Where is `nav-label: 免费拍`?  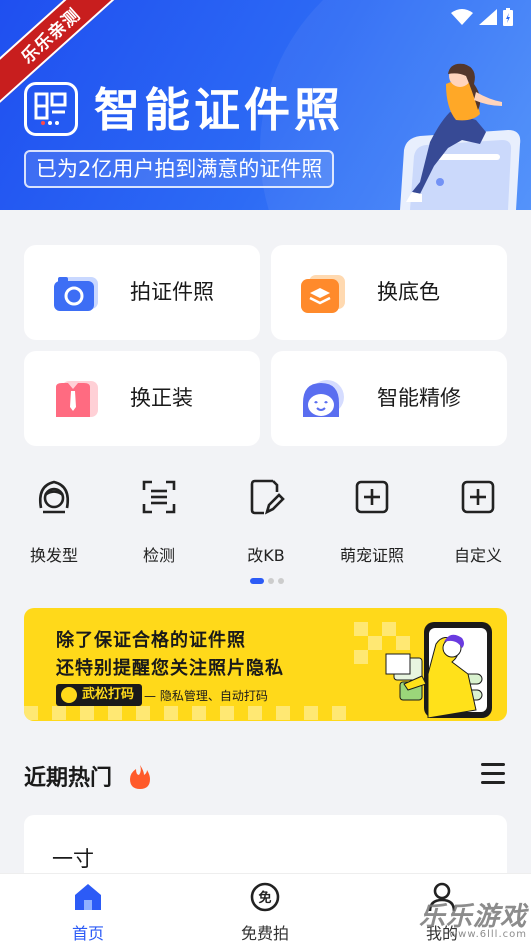 nav-label: 免费拍 is located at coordinates (264, 933).